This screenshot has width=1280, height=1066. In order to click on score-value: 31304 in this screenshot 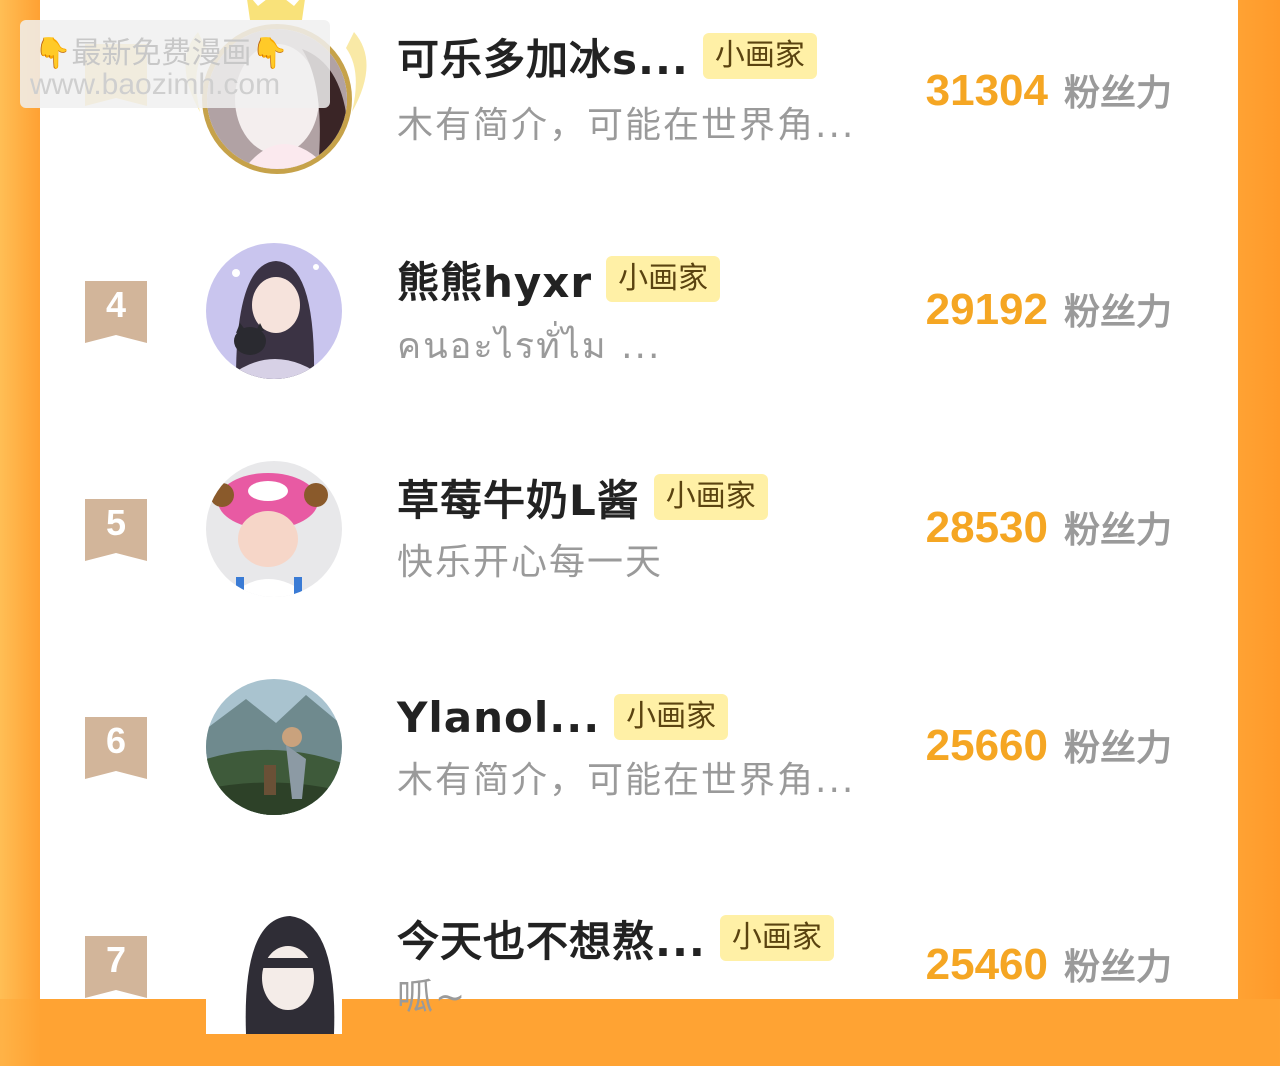, I will do `click(986, 90)`.